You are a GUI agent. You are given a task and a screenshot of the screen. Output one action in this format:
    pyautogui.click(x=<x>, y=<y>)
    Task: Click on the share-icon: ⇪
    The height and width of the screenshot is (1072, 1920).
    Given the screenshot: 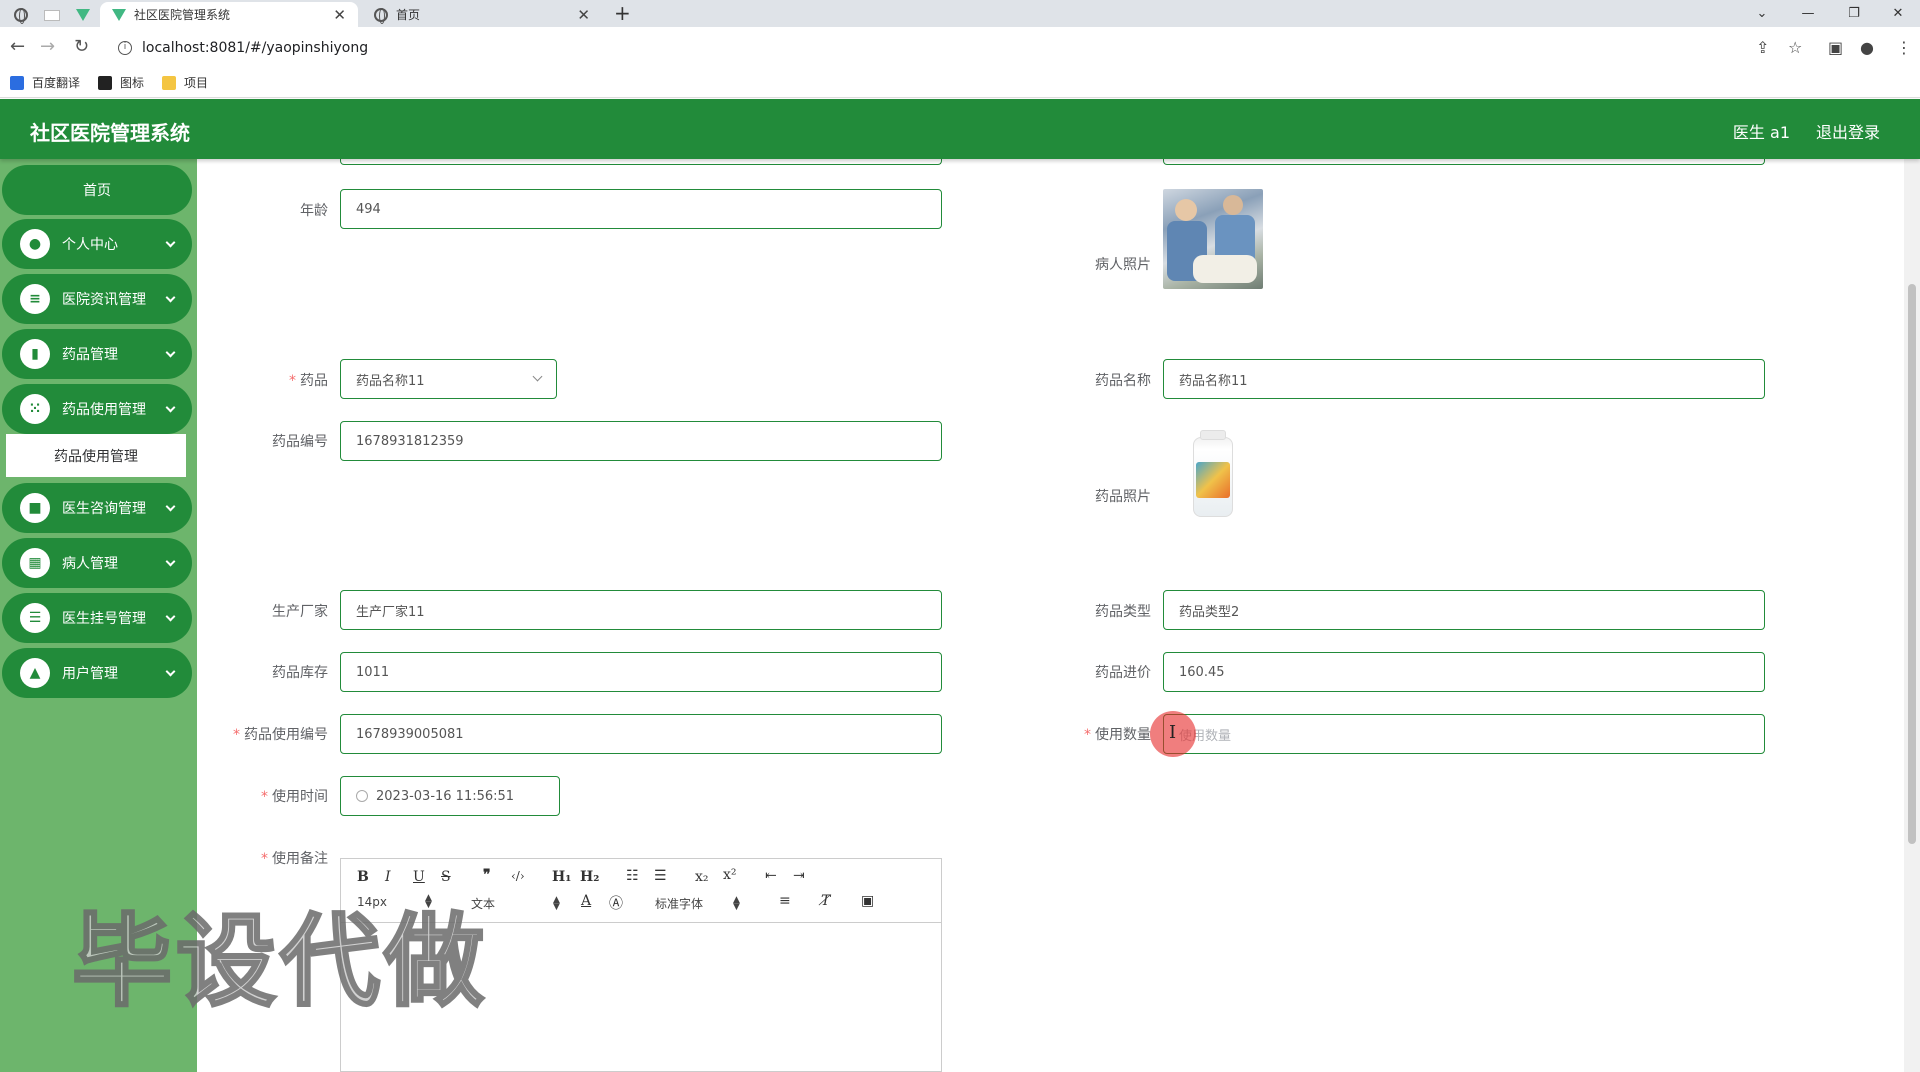 What is the action you would take?
    pyautogui.click(x=1762, y=47)
    